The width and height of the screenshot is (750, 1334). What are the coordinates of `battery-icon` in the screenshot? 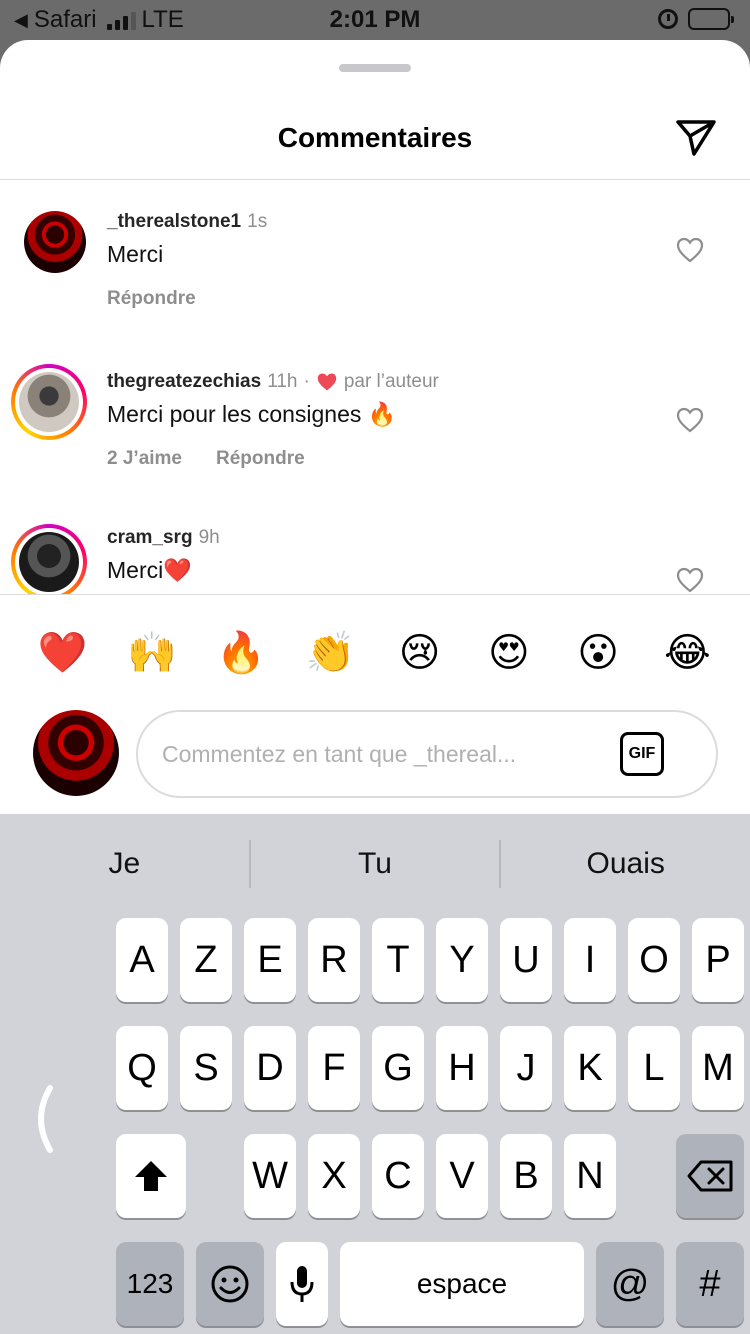 It's located at (711, 19).